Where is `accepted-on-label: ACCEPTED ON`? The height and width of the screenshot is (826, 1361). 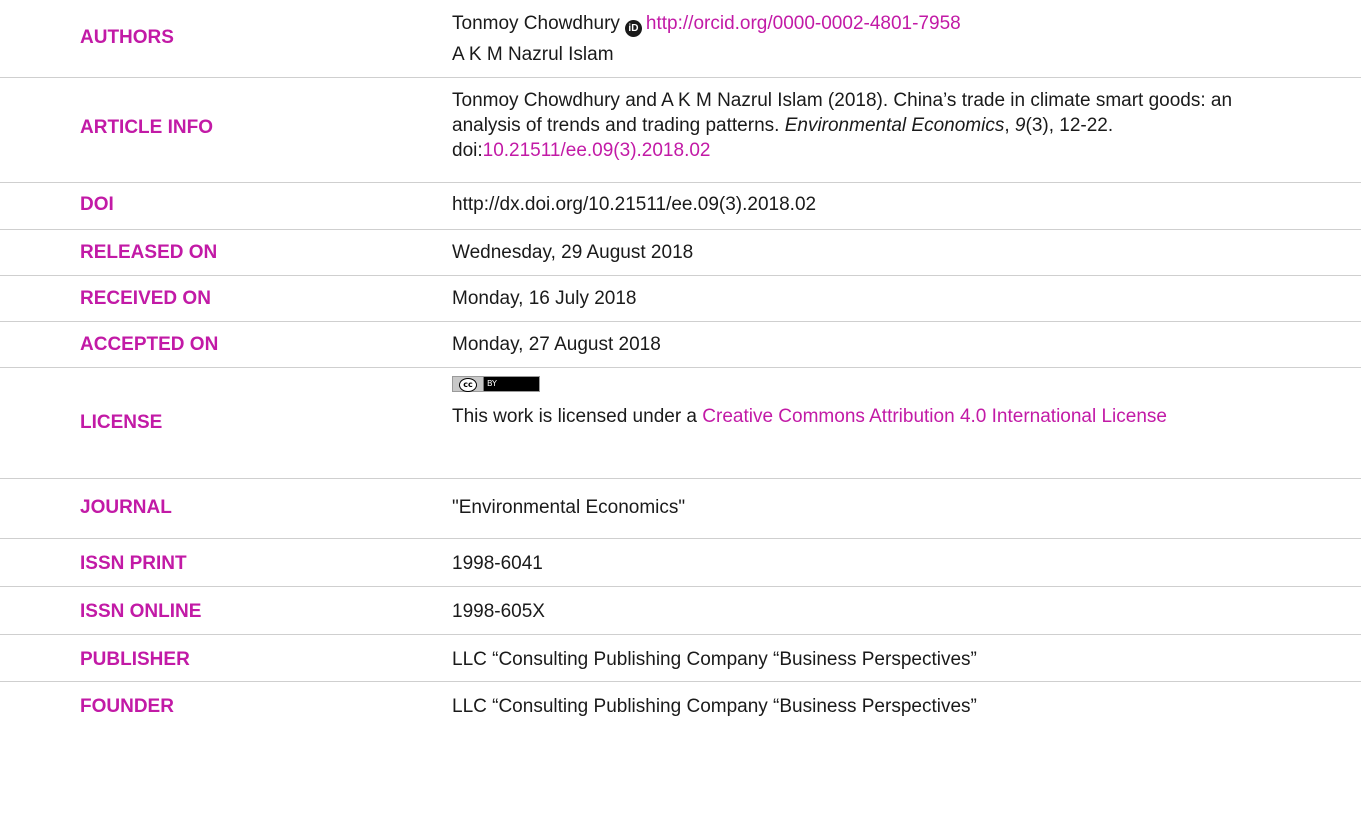 accepted-on-label: ACCEPTED ON is located at coordinates (149, 344).